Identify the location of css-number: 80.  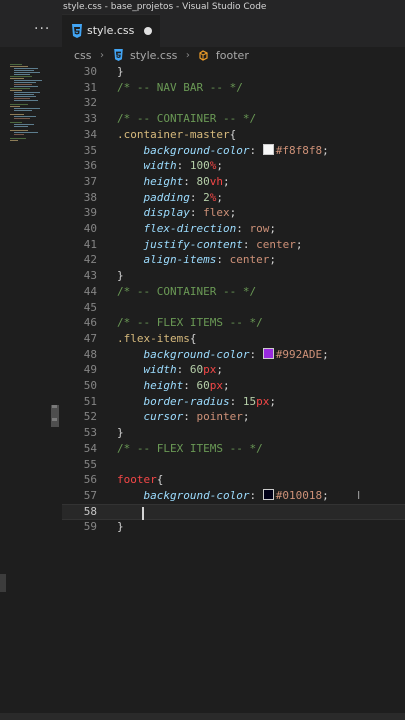
(203, 181).